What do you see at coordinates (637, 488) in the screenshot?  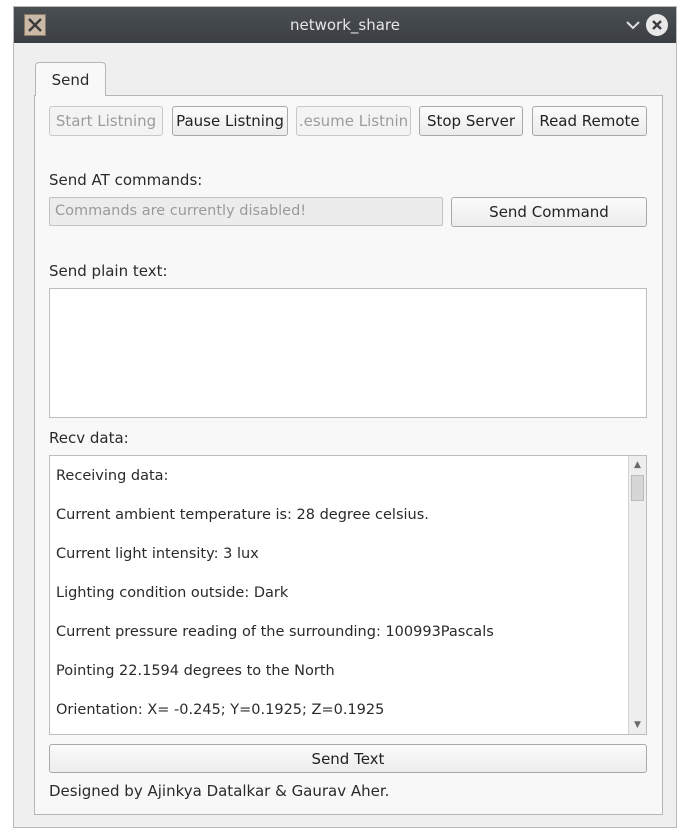 I see `scroll-thumb` at bounding box center [637, 488].